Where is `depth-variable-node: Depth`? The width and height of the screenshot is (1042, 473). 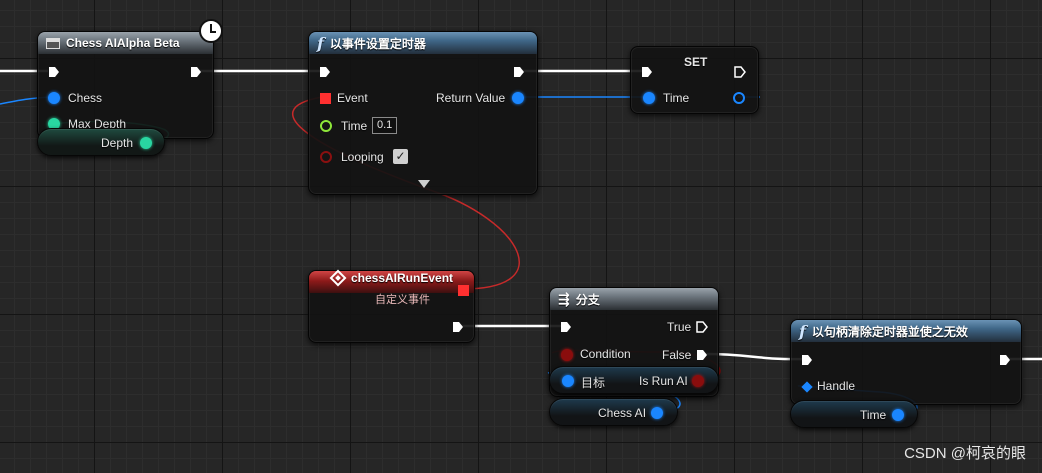 depth-variable-node: Depth is located at coordinates (101, 142).